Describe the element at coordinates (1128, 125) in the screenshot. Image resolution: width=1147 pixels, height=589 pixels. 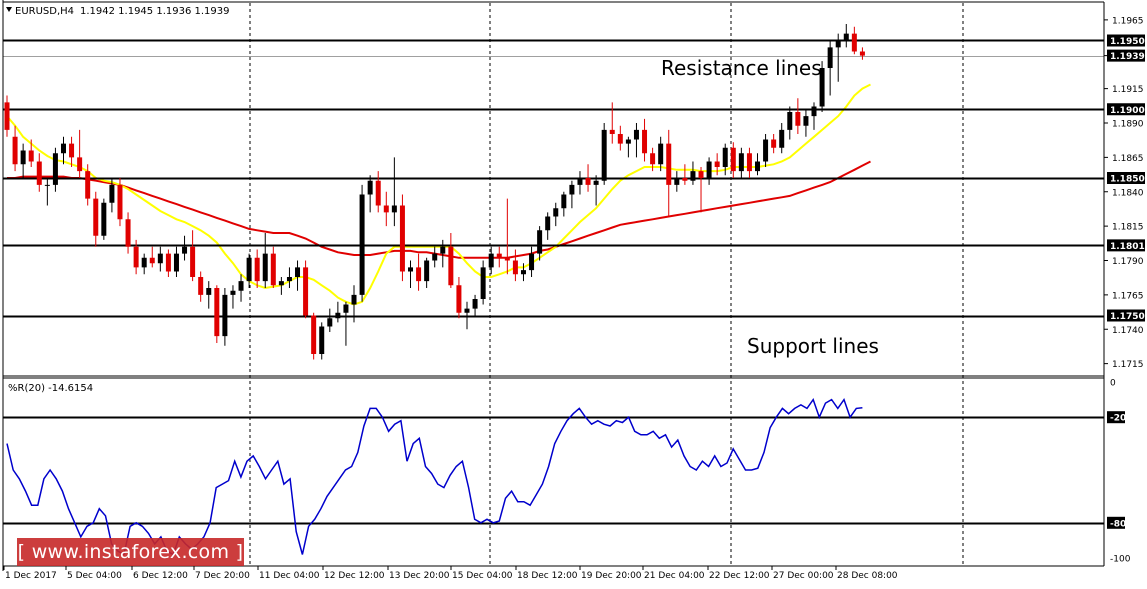
I see `price-tick-label: 1.1890` at that location.